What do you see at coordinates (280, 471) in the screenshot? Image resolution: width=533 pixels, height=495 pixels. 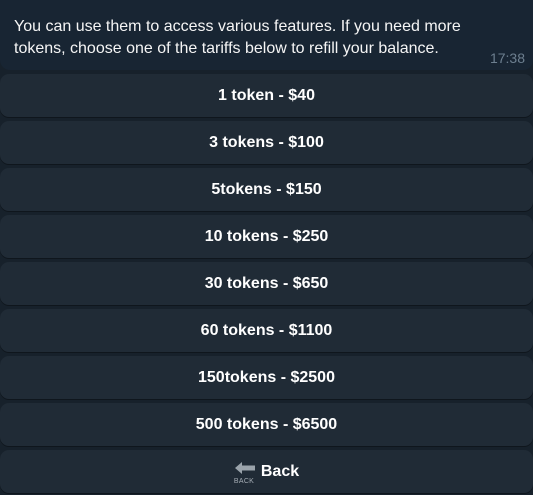 I see `back-button-label: Back` at bounding box center [280, 471].